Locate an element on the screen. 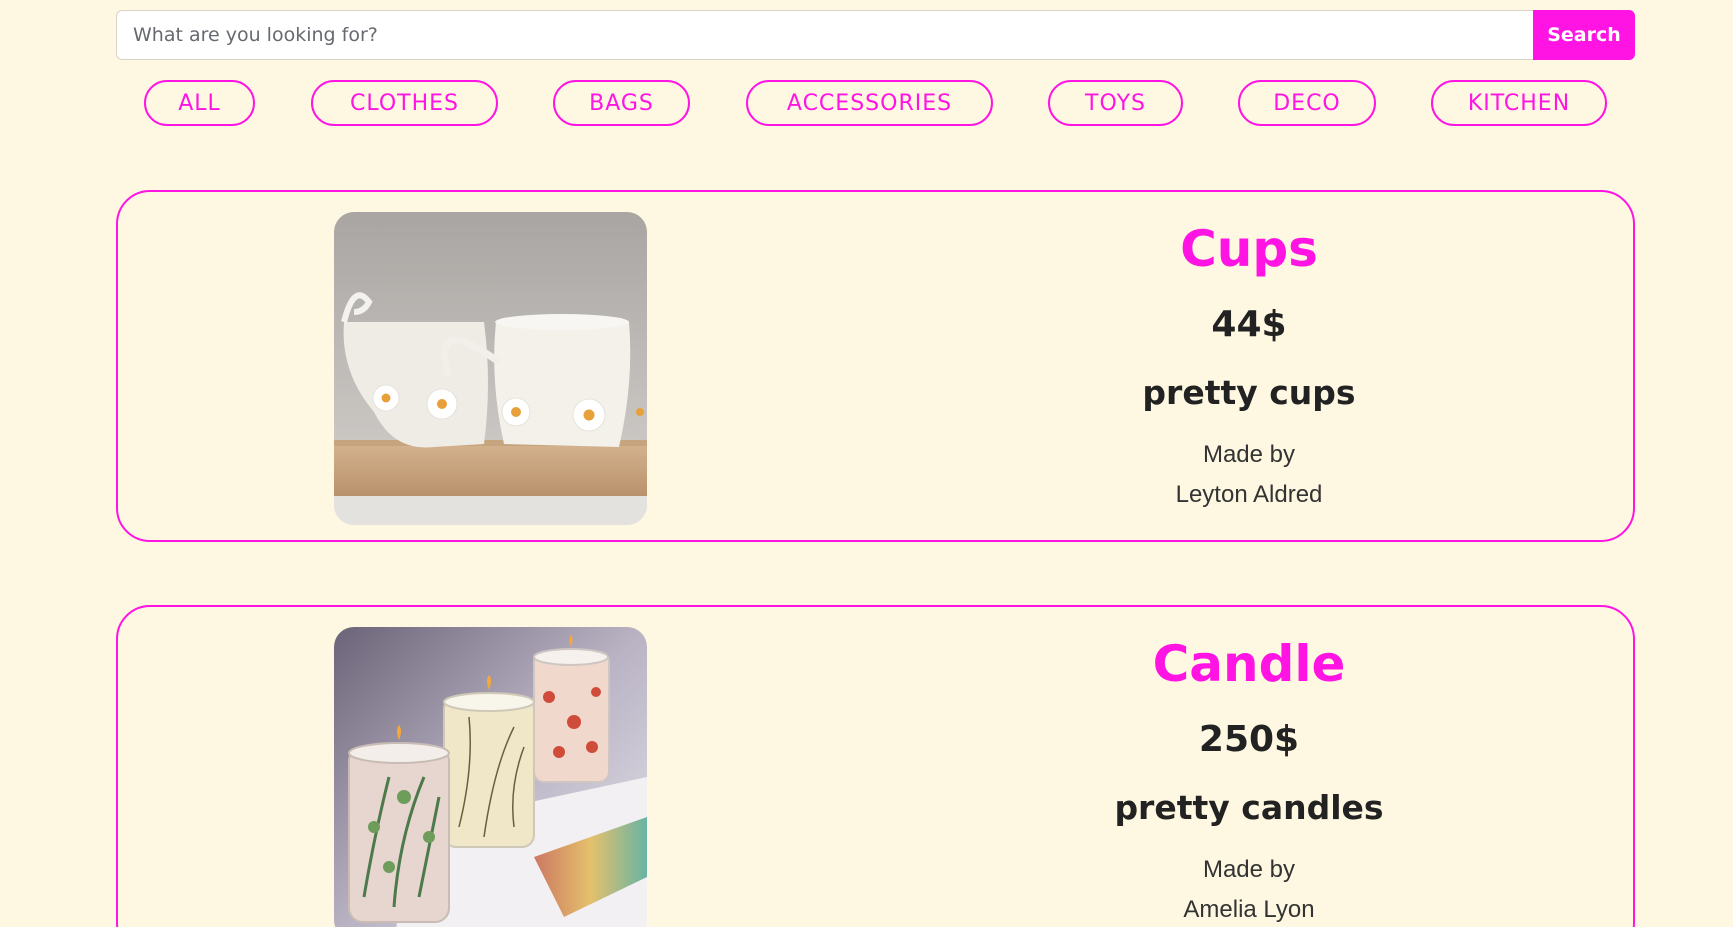 The width and height of the screenshot is (1733, 927). category-deco: DECO is located at coordinates (1307, 103).